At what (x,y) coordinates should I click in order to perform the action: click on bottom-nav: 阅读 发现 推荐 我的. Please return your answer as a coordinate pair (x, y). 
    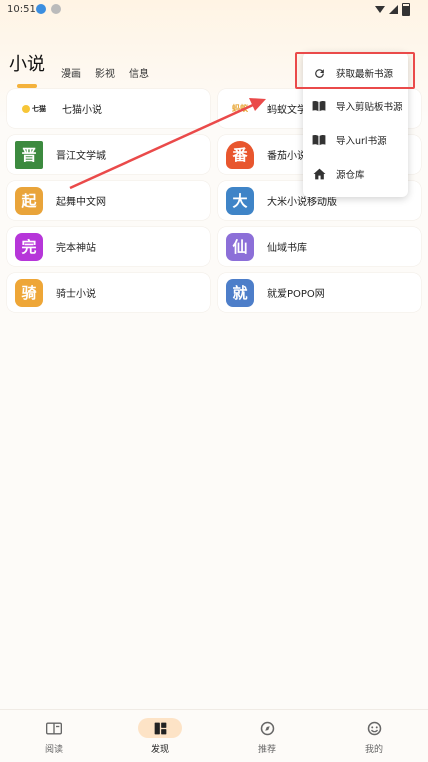
    Looking at the image, I should click on (214, 735).